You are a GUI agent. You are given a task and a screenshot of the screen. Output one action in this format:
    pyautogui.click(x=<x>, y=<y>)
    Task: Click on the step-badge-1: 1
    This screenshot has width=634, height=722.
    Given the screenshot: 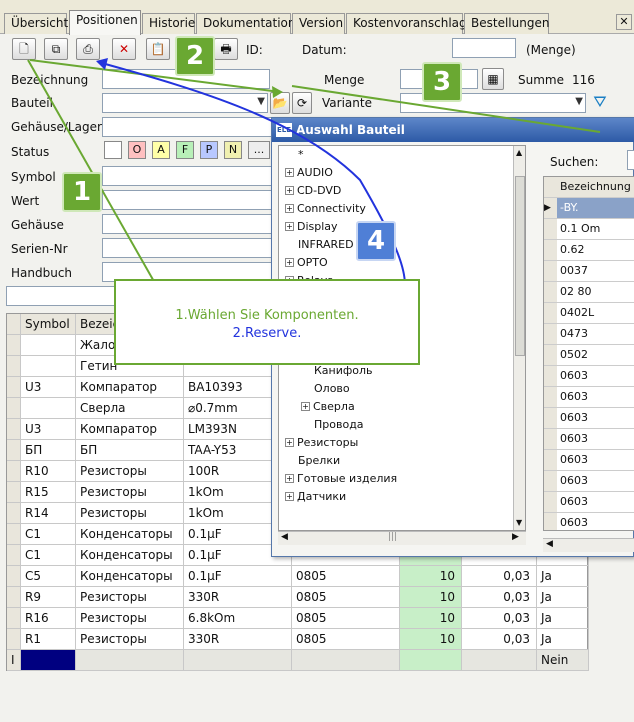 What is the action you would take?
    pyautogui.click(x=82, y=192)
    